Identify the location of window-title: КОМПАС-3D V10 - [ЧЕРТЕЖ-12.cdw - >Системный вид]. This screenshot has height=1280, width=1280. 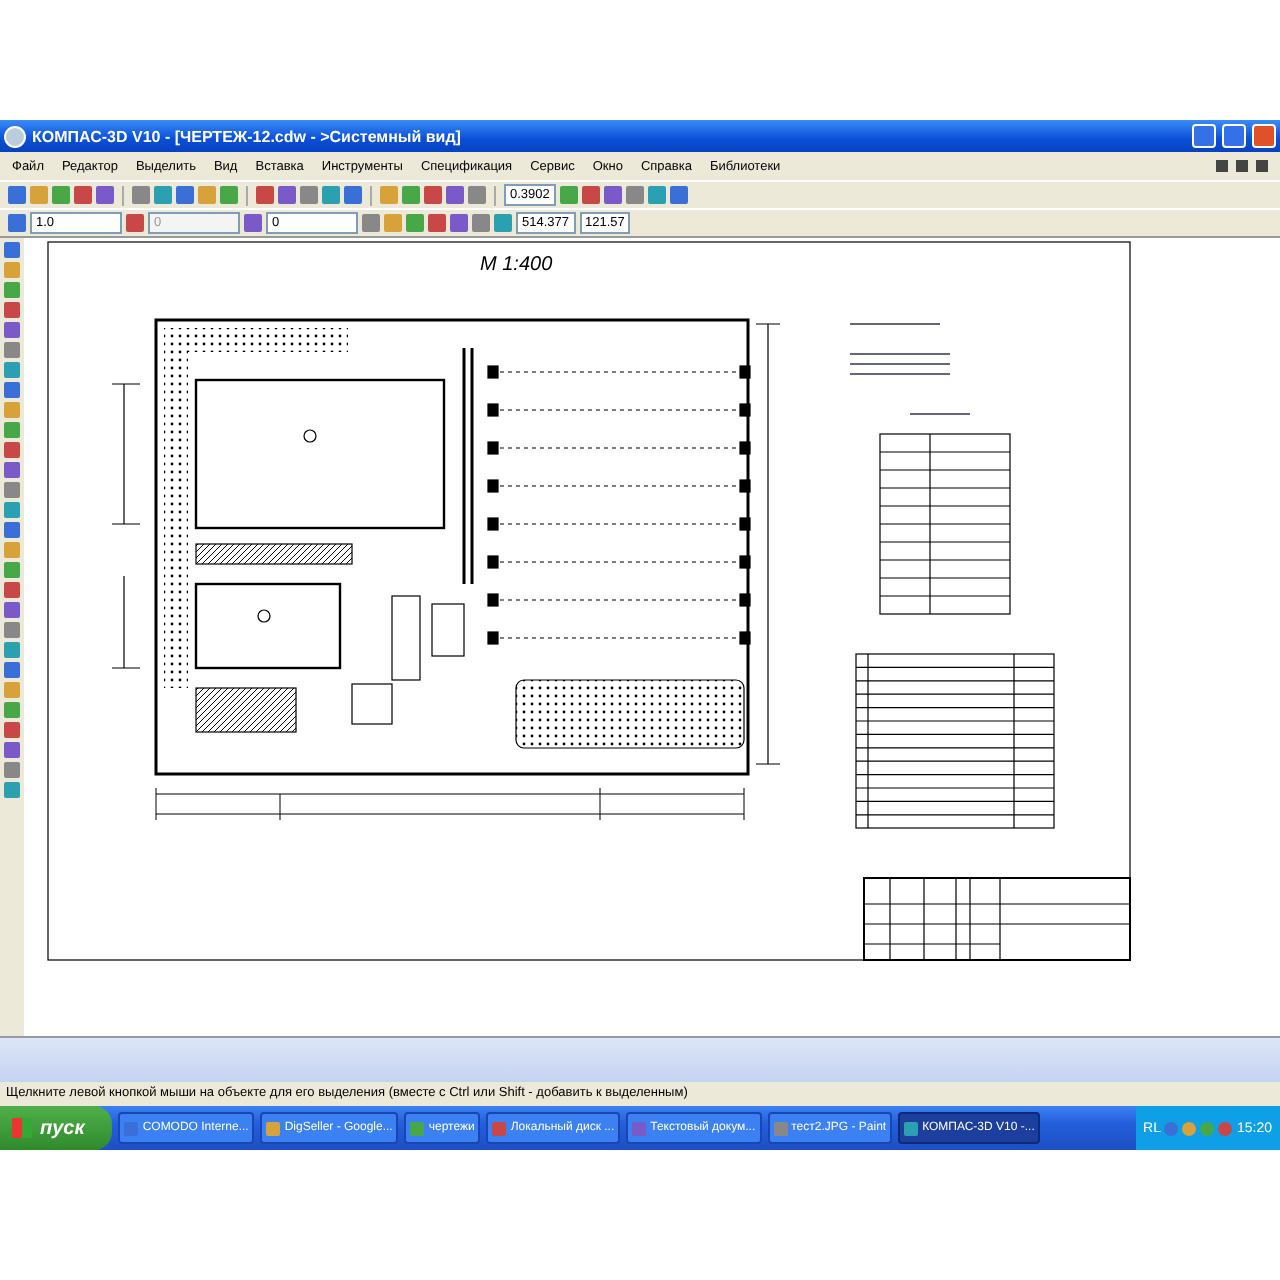
(247, 136).